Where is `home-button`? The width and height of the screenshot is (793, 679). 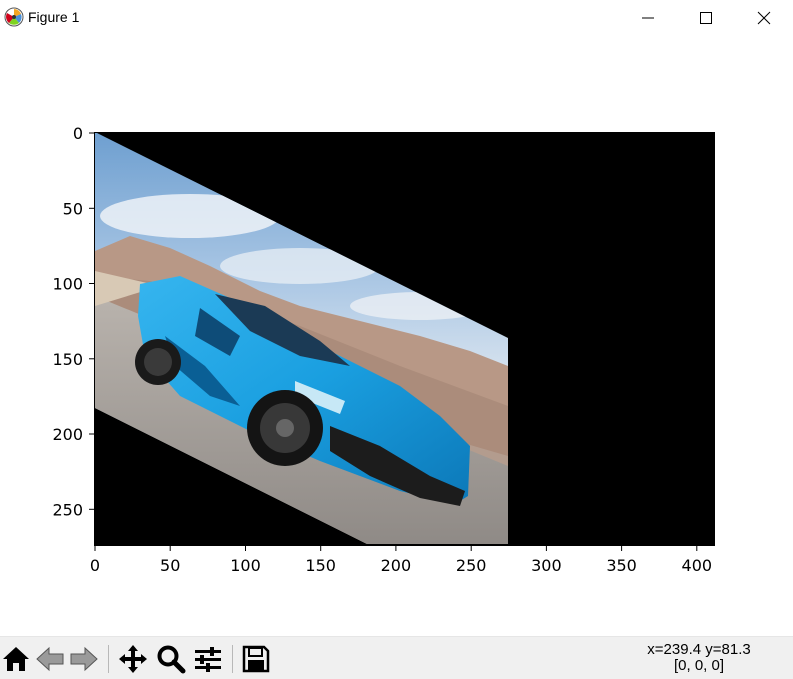 home-button is located at coordinates (16, 659).